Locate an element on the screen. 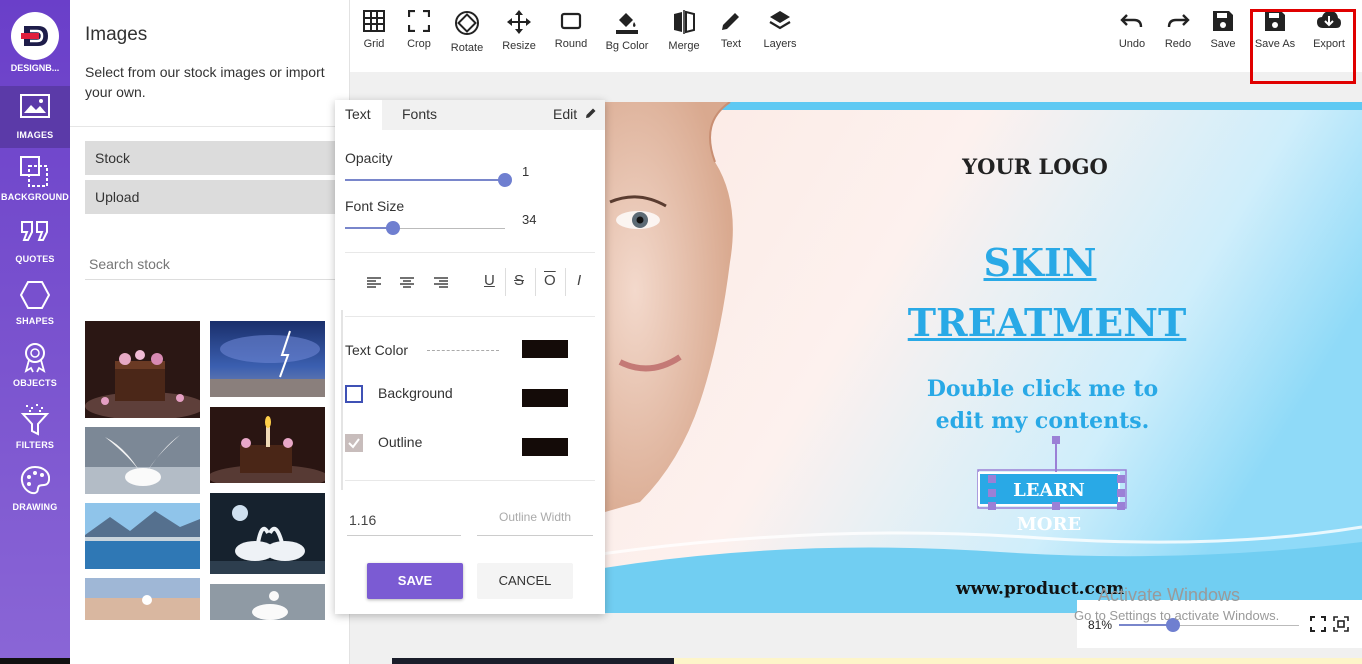 This screenshot has width=1362, height=664. rail-label: DRAWING is located at coordinates (35, 507).